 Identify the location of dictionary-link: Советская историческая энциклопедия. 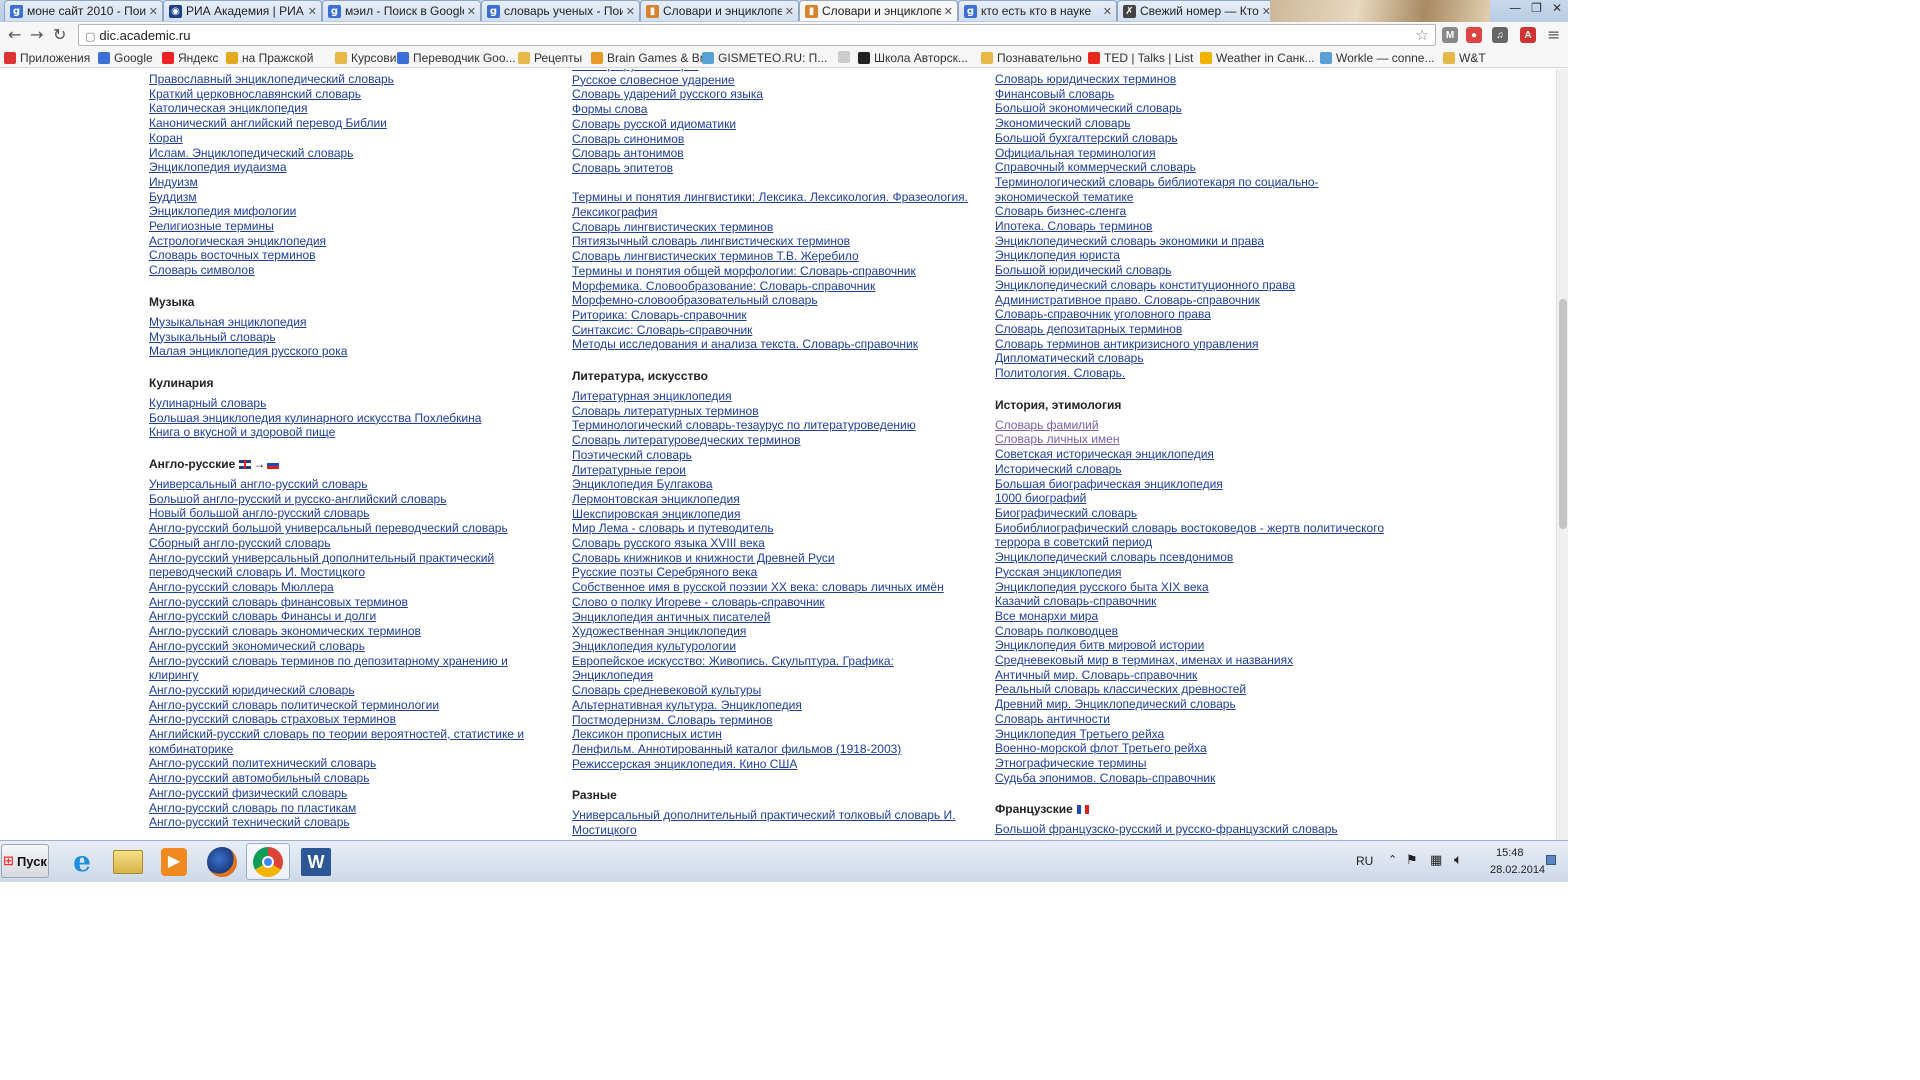
(1195, 454).